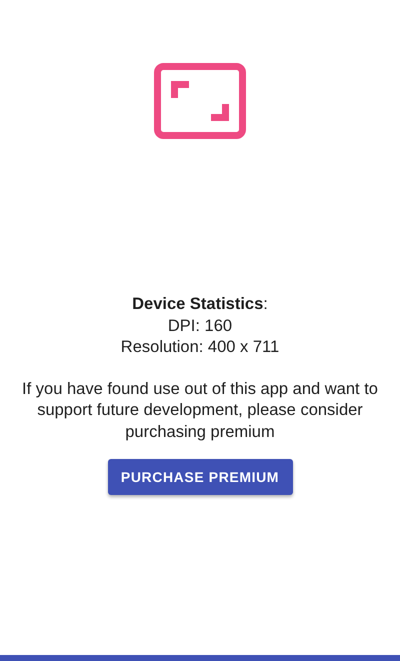  I want to click on stat-line: DPI: 160, so click(200, 326).